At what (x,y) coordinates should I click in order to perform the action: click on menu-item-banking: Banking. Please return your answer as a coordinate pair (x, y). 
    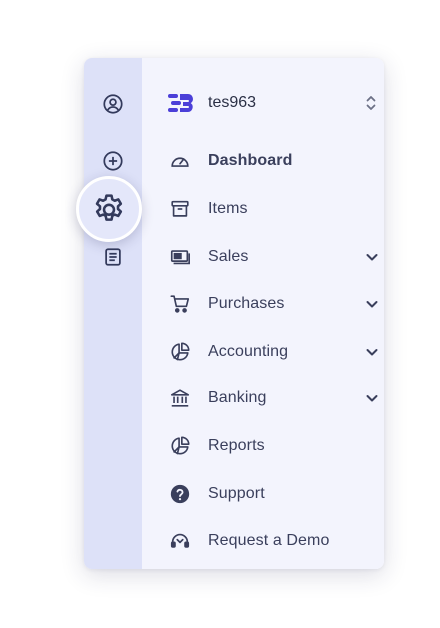
    Looking at the image, I should click on (274, 398).